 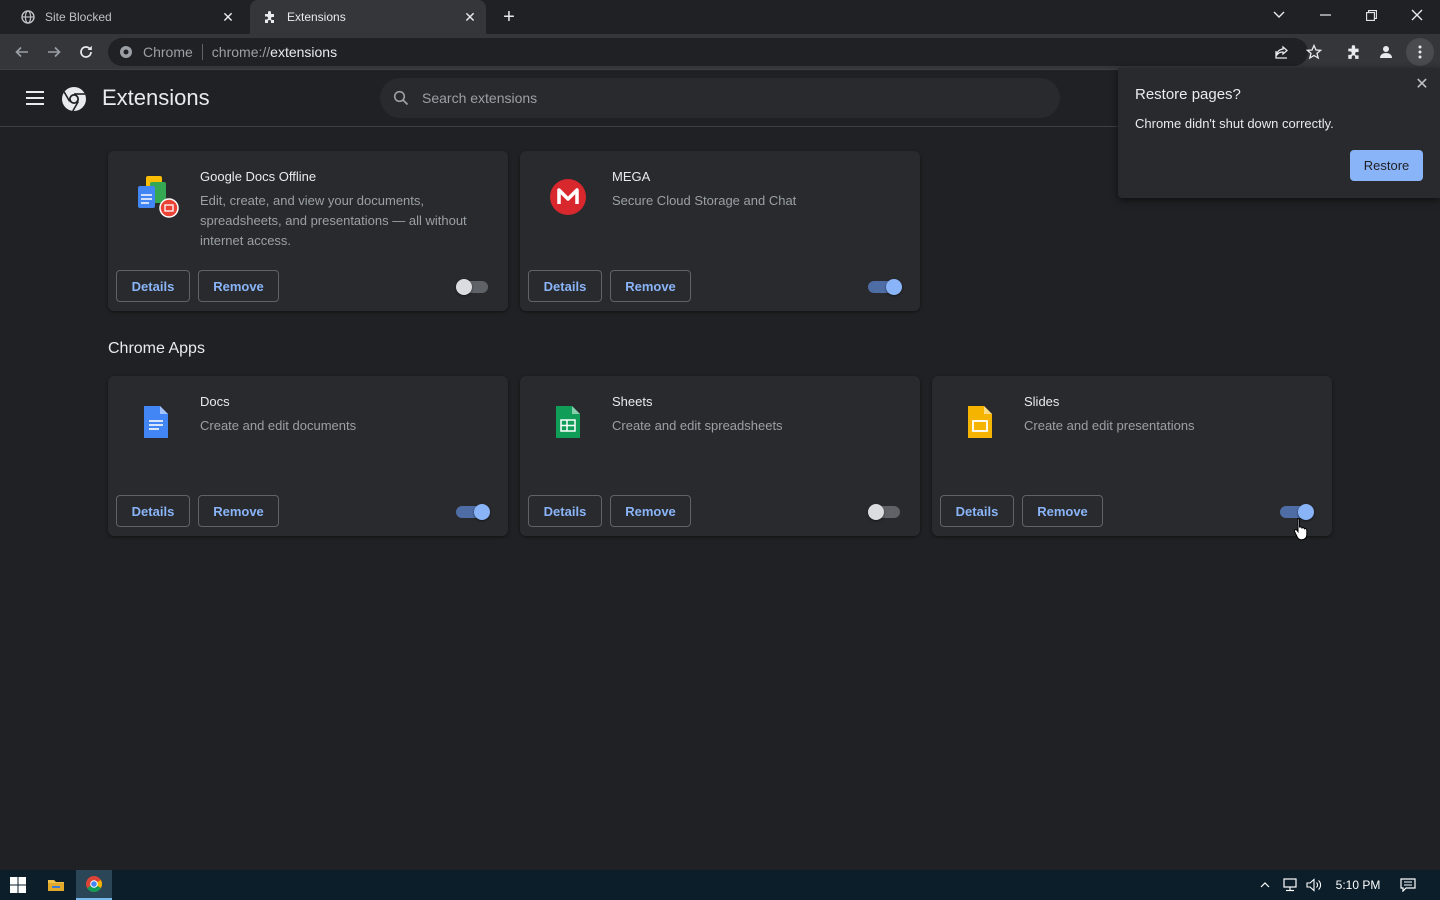 What do you see at coordinates (1282, 52) in the screenshot?
I see `share-icon` at bounding box center [1282, 52].